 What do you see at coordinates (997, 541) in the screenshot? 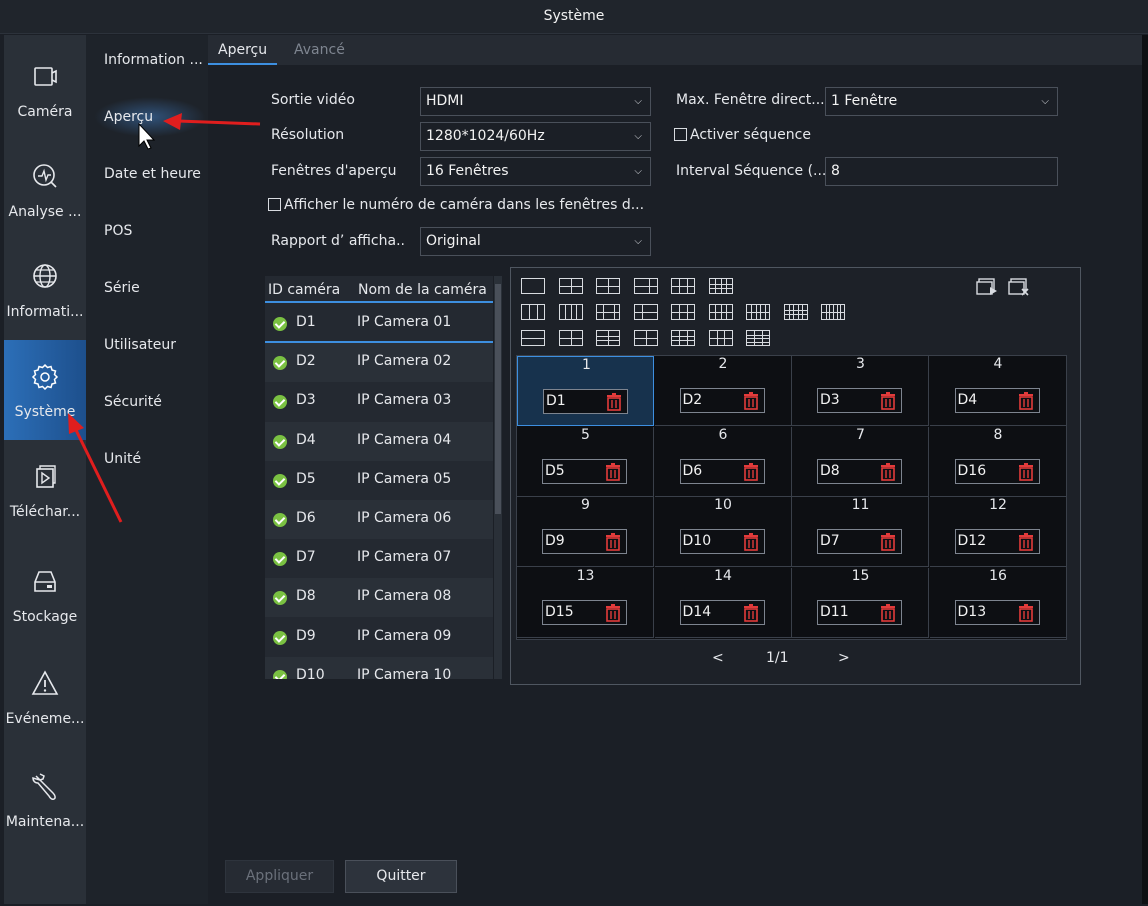
I see `channel-field: D12` at bounding box center [997, 541].